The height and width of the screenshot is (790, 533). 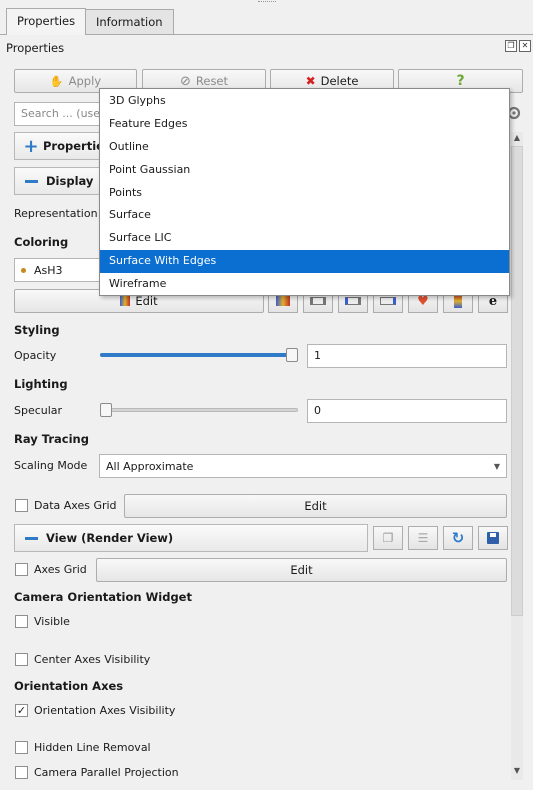 I want to click on camera-visible-checkbox, so click(x=21, y=621).